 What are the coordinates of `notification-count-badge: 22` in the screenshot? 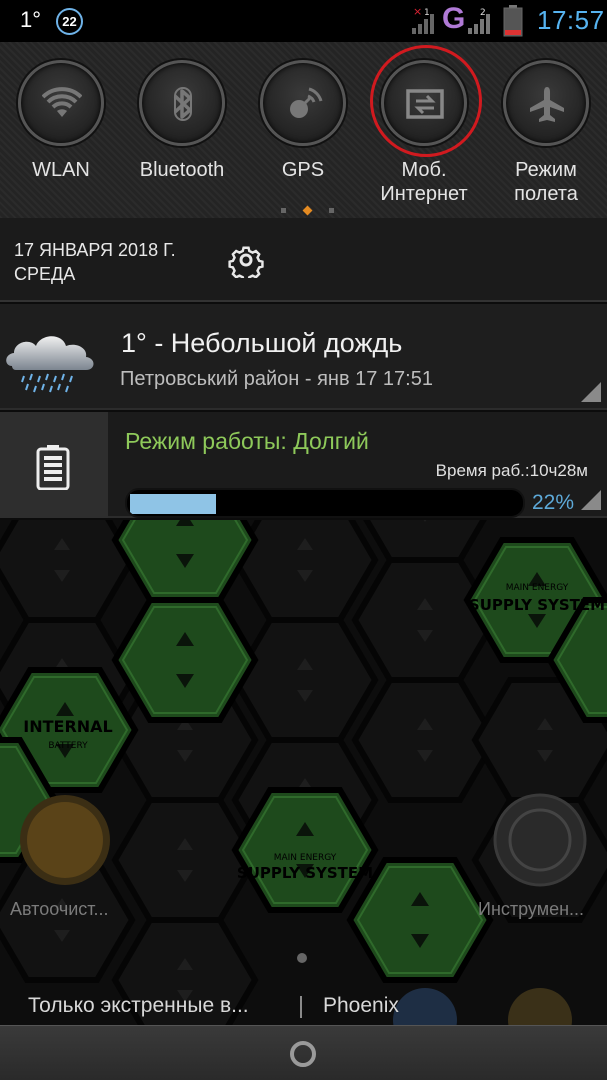 It's located at (69, 21).